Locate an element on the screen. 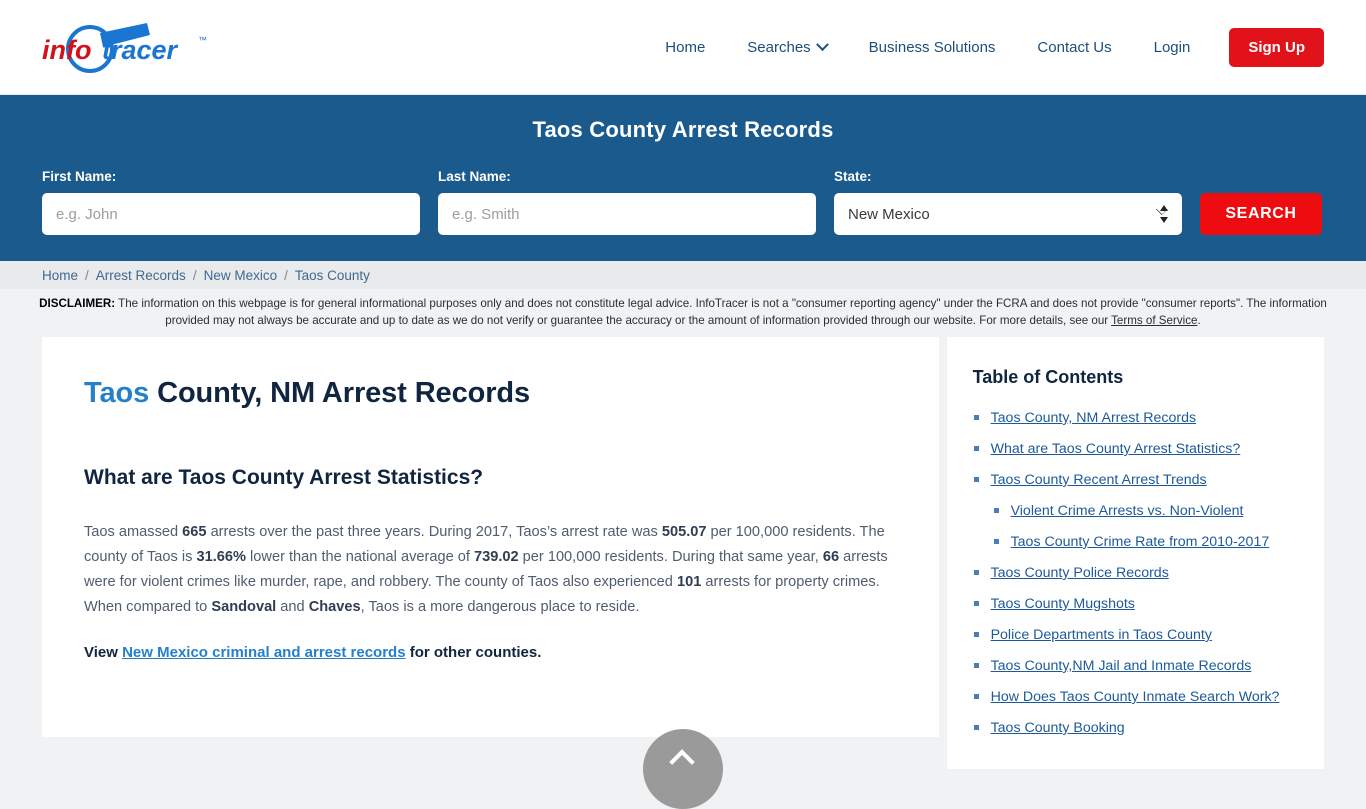 The image size is (1366, 809). state-select-wrapper: New Mexico is located at coordinates (1008, 214).